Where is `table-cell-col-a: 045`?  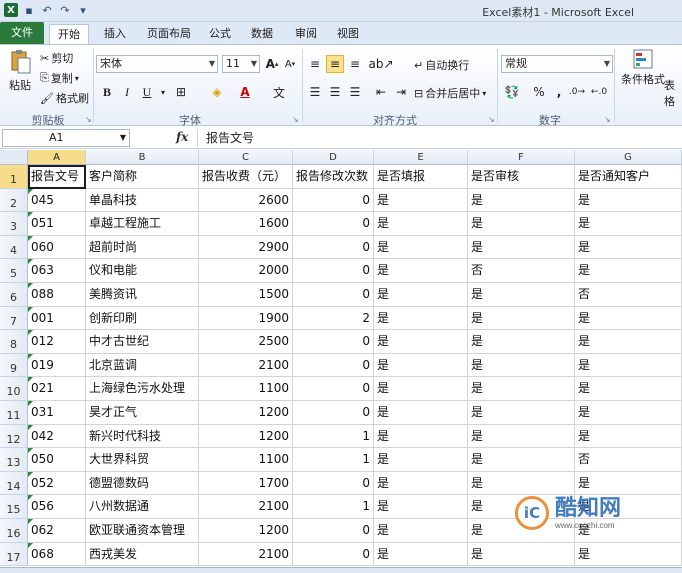 table-cell-col-a: 045 is located at coordinates (57, 200).